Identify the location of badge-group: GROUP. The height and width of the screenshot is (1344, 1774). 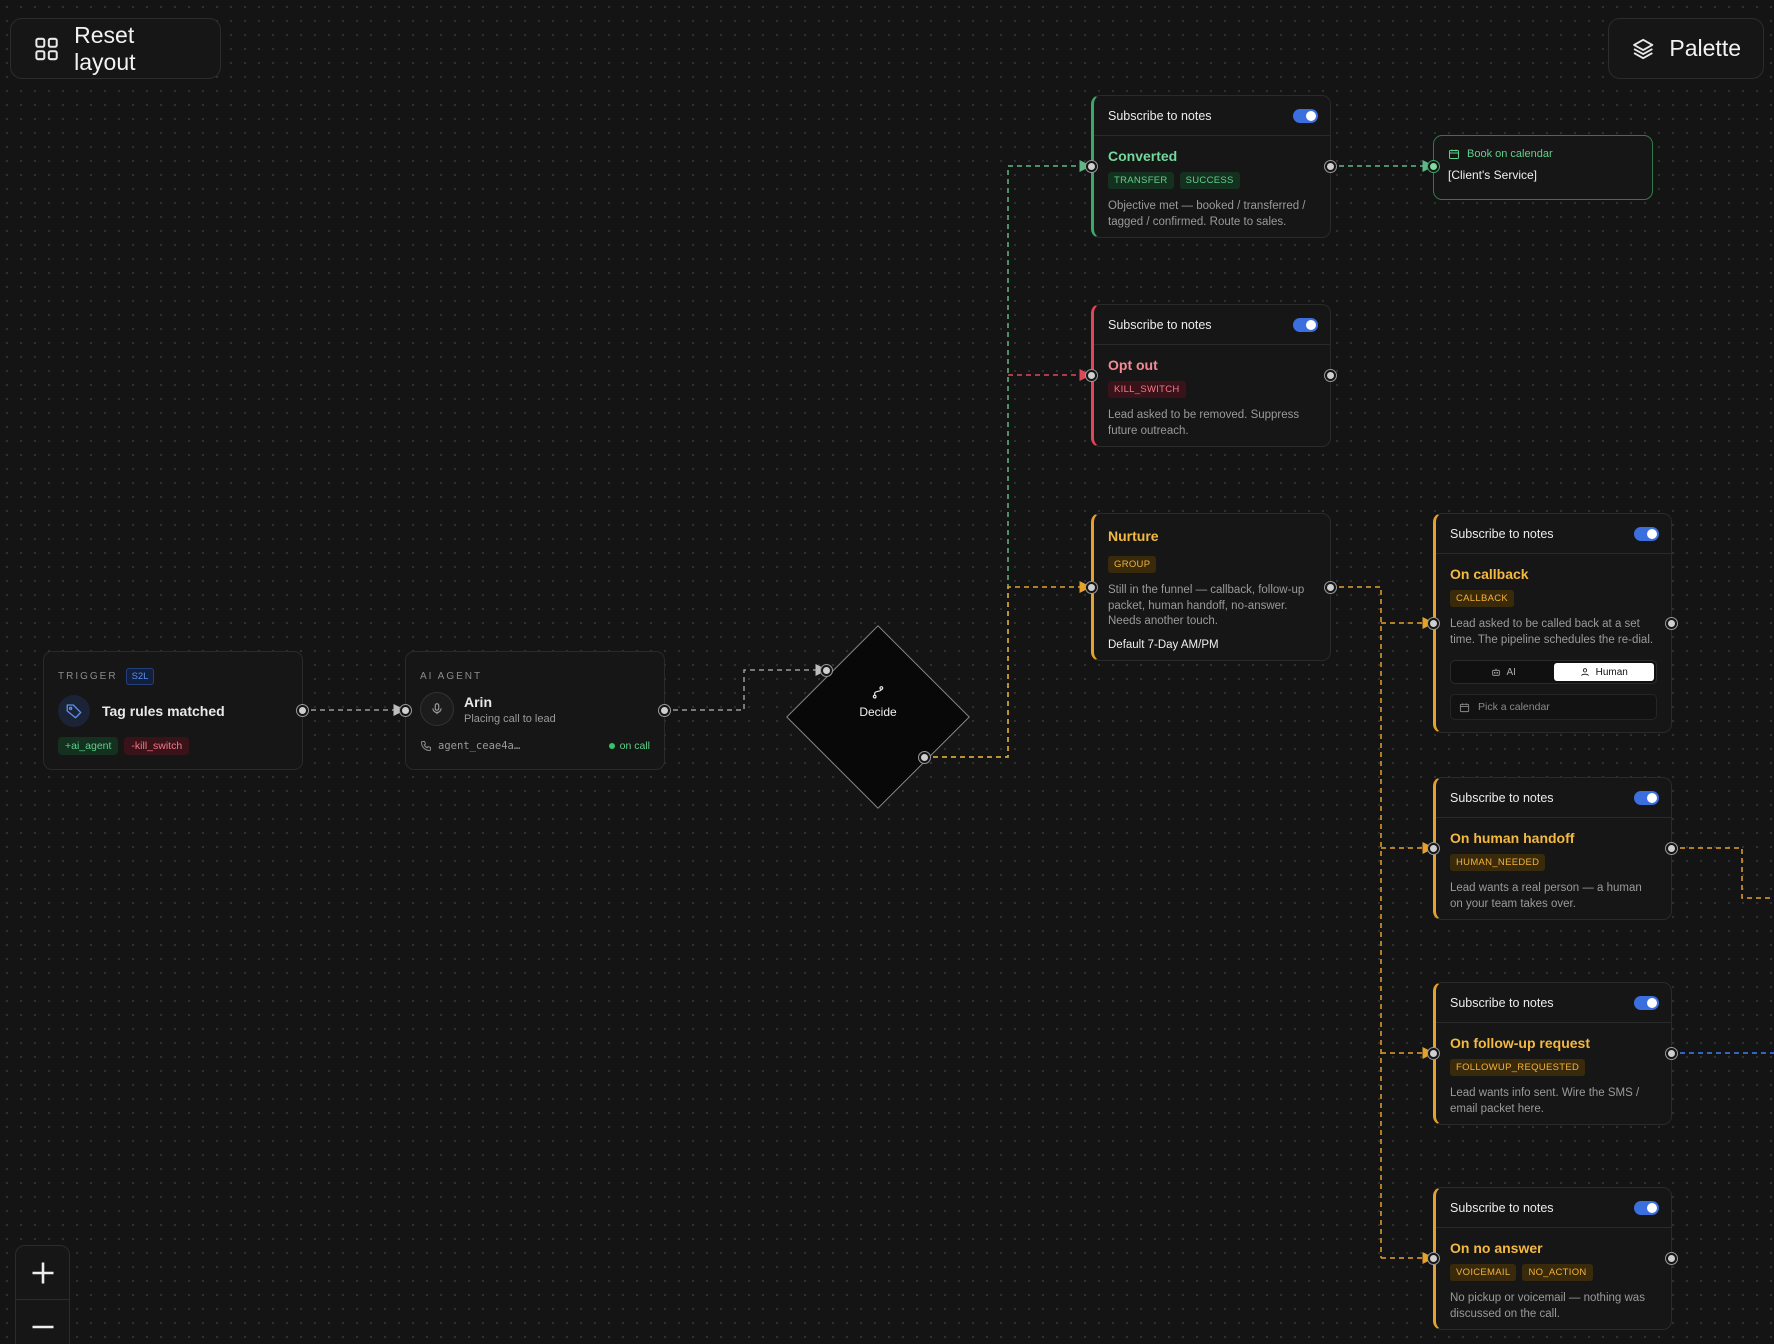
(1132, 564).